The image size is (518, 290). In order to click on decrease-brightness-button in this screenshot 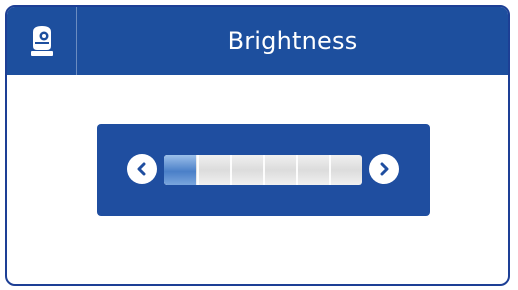, I will do `click(142, 169)`.